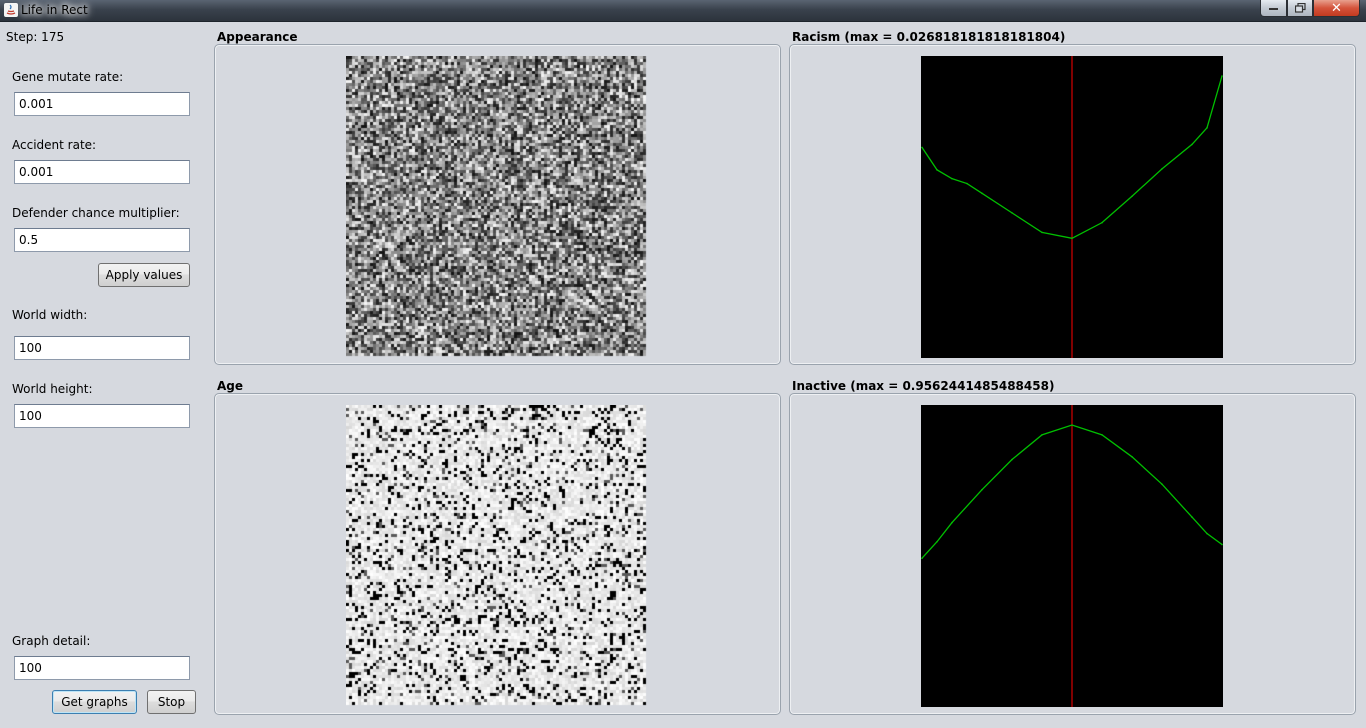 This screenshot has width=1366, height=728. What do you see at coordinates (102, 172) in the screenshot?
I see `accident-rate-input: 0.001` at bounding box center [102, 172].